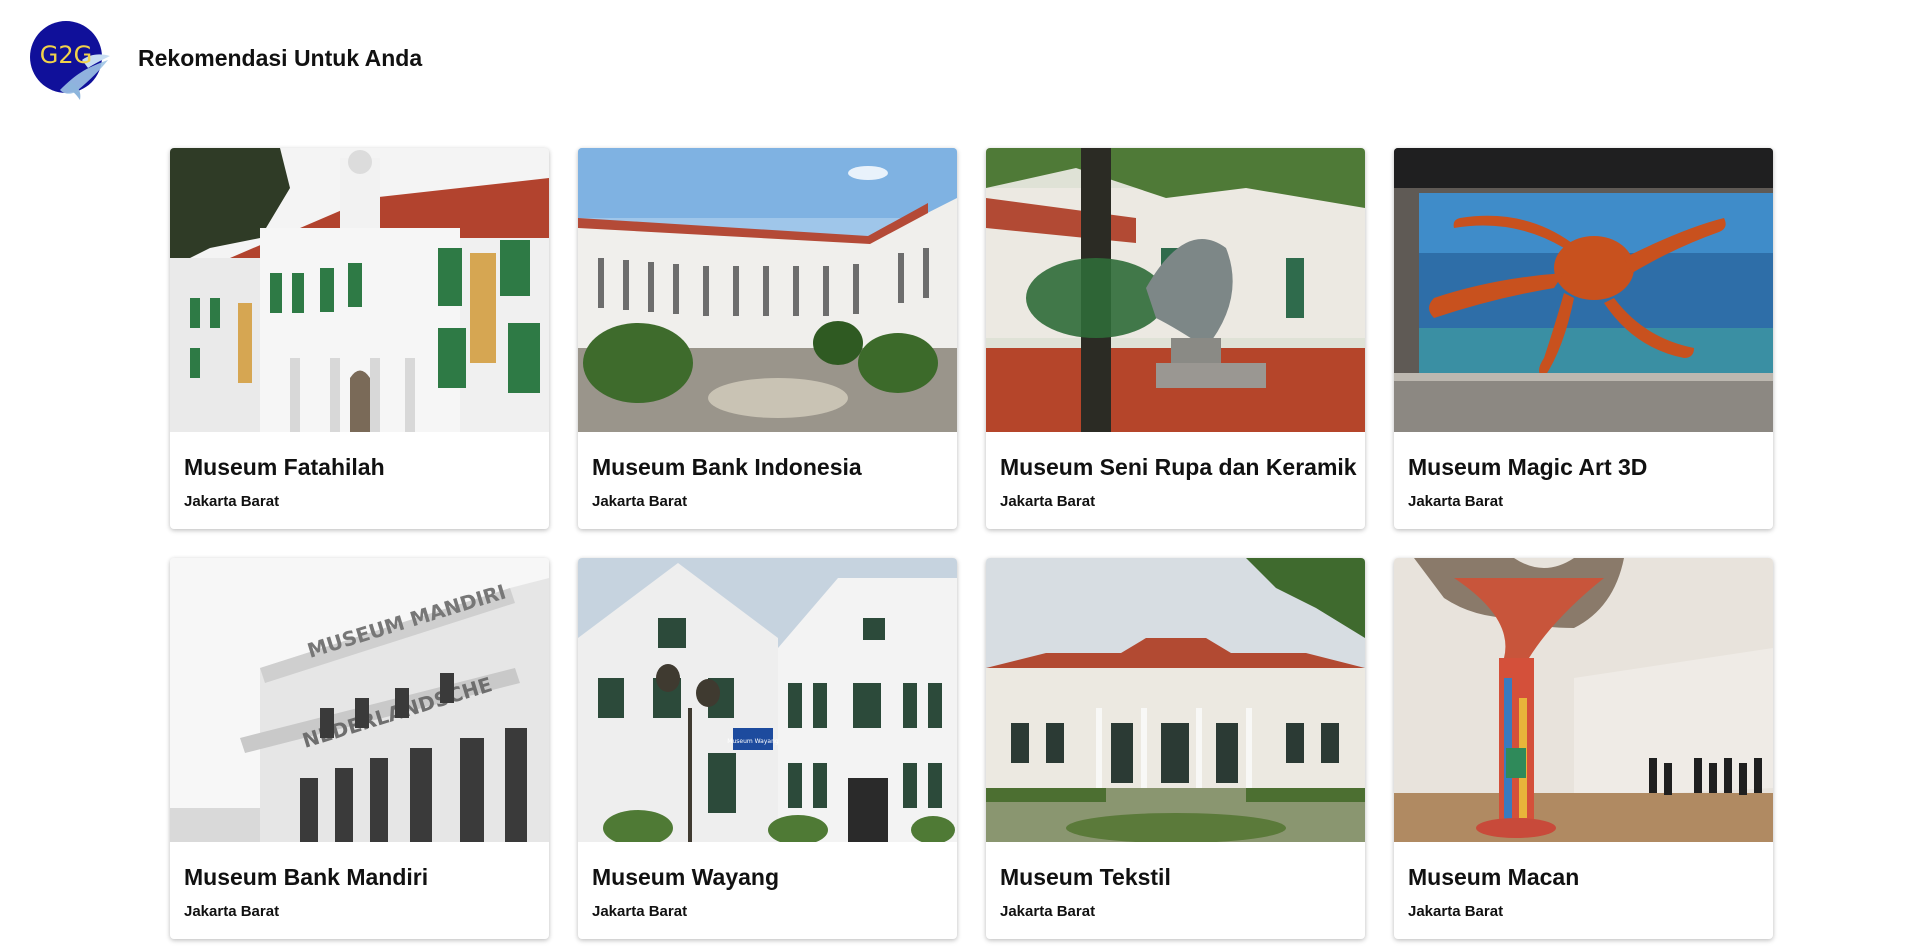  What do you see at coordinates (1583, 700) in the screenshot?
I see `museum-macan-photo` at bounding box center [1583, 700].